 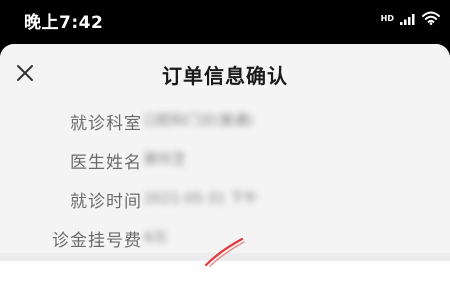 What do you see at coordinates (97, 241) in the screenshot?
I see `info-label: 诊金挂号费` at bounding box center [97, 241].